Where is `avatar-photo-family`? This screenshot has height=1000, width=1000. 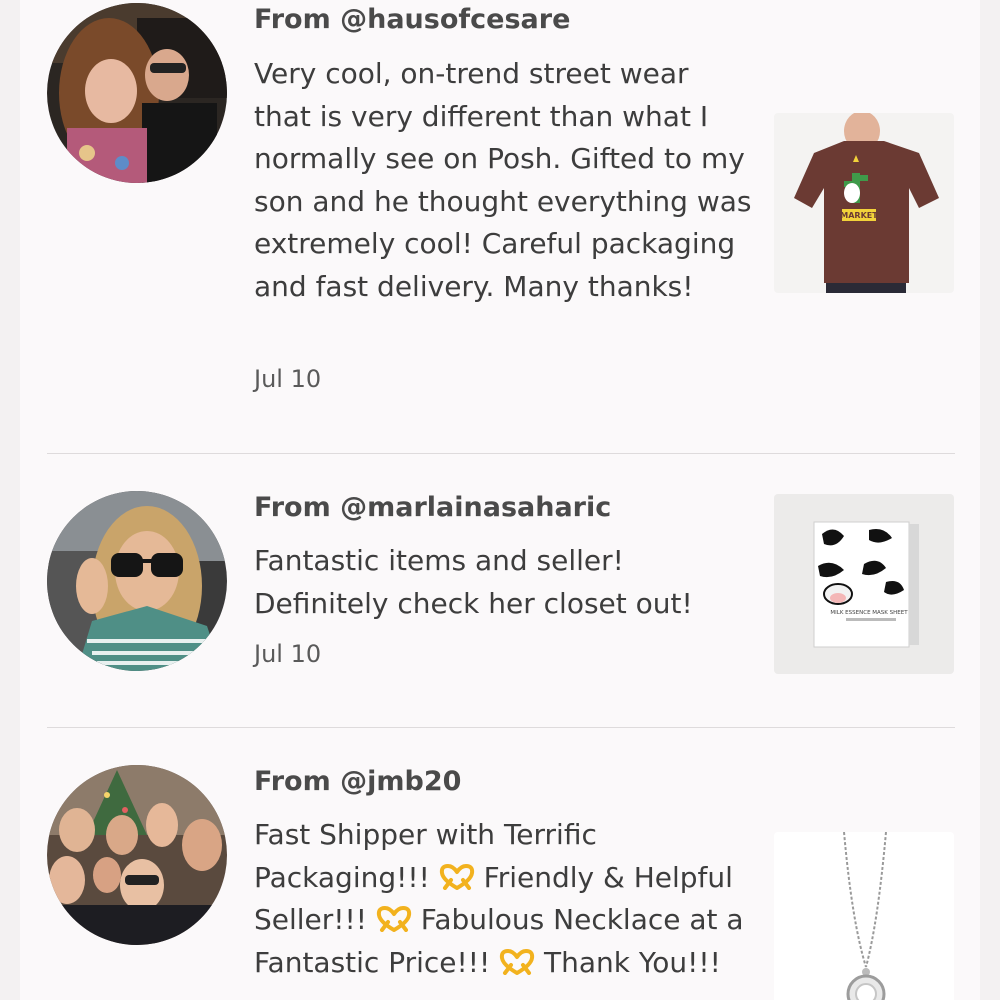
avatar-photo-family is located at coordinates (137, 855).